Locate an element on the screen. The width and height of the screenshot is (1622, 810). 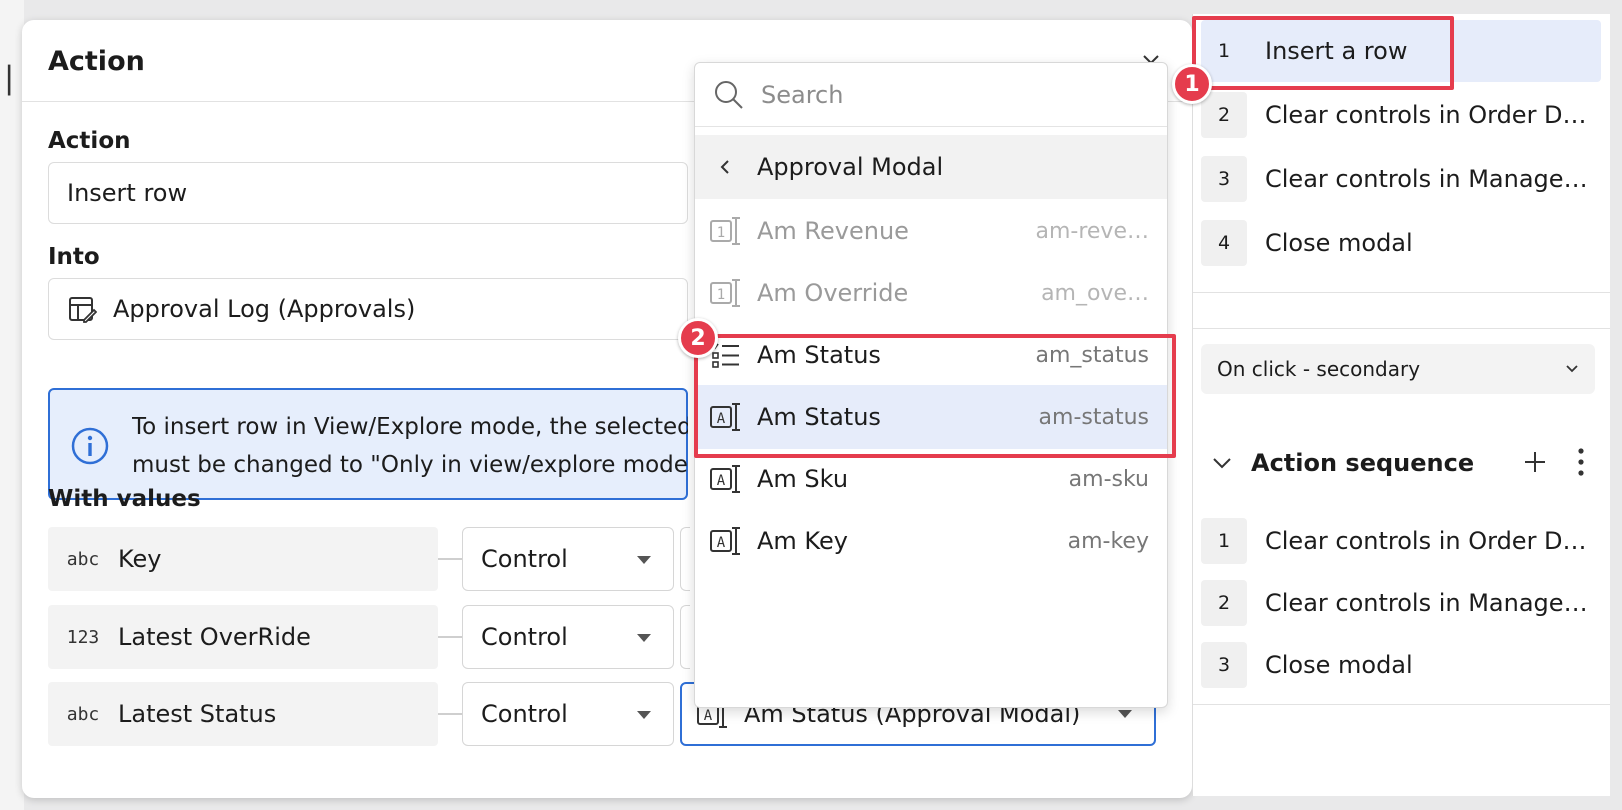
panel-title: Action is located at coordinates (96, 61).